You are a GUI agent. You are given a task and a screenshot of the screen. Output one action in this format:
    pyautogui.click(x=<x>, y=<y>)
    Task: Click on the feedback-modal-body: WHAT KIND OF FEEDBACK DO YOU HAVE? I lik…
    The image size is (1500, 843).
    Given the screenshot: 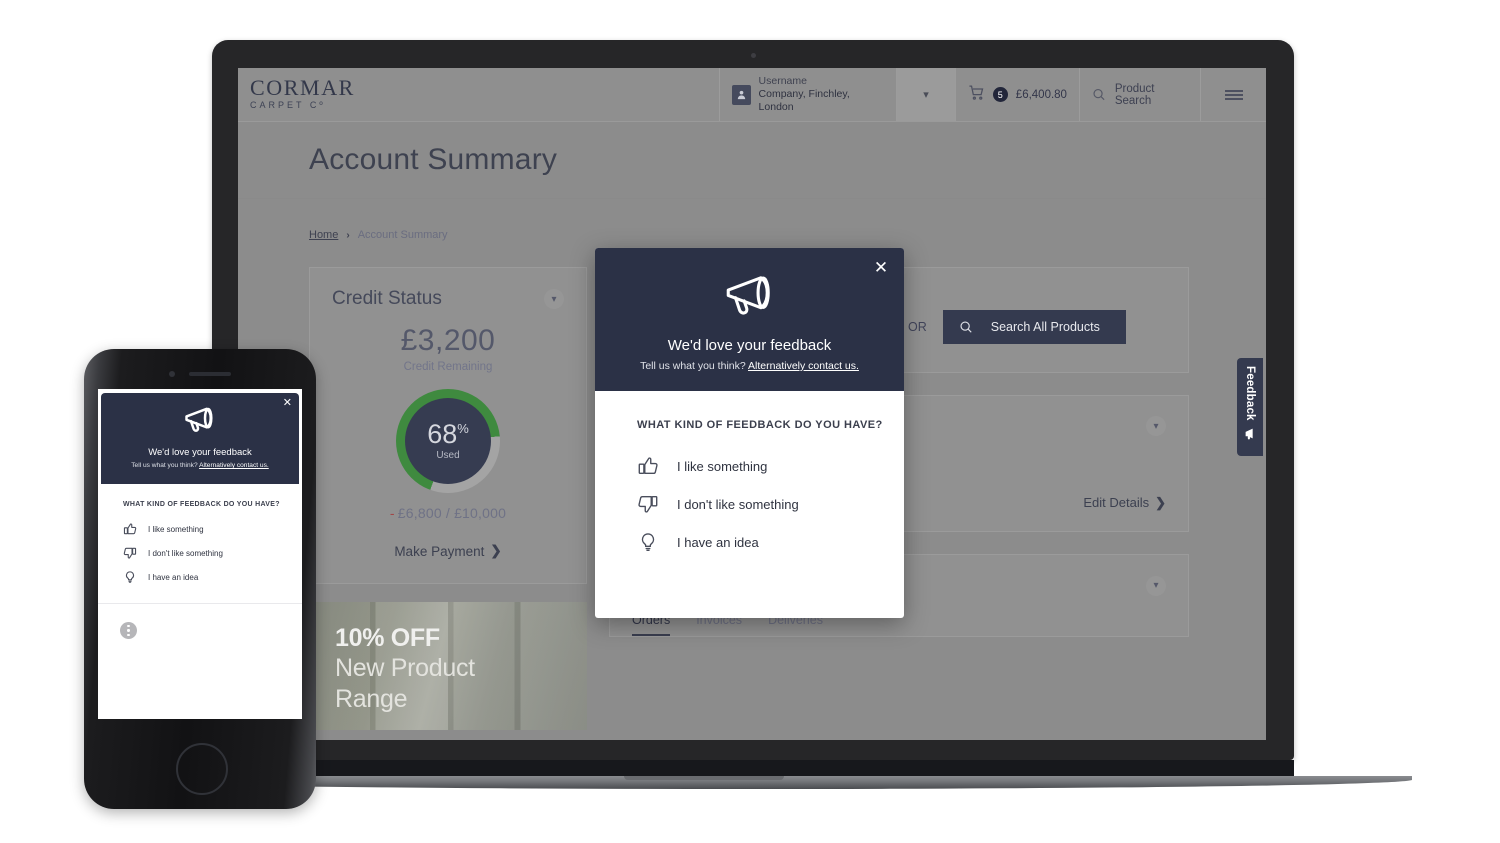 What is the action you would take?
    pyautogui.click(x=749, y=476)
    